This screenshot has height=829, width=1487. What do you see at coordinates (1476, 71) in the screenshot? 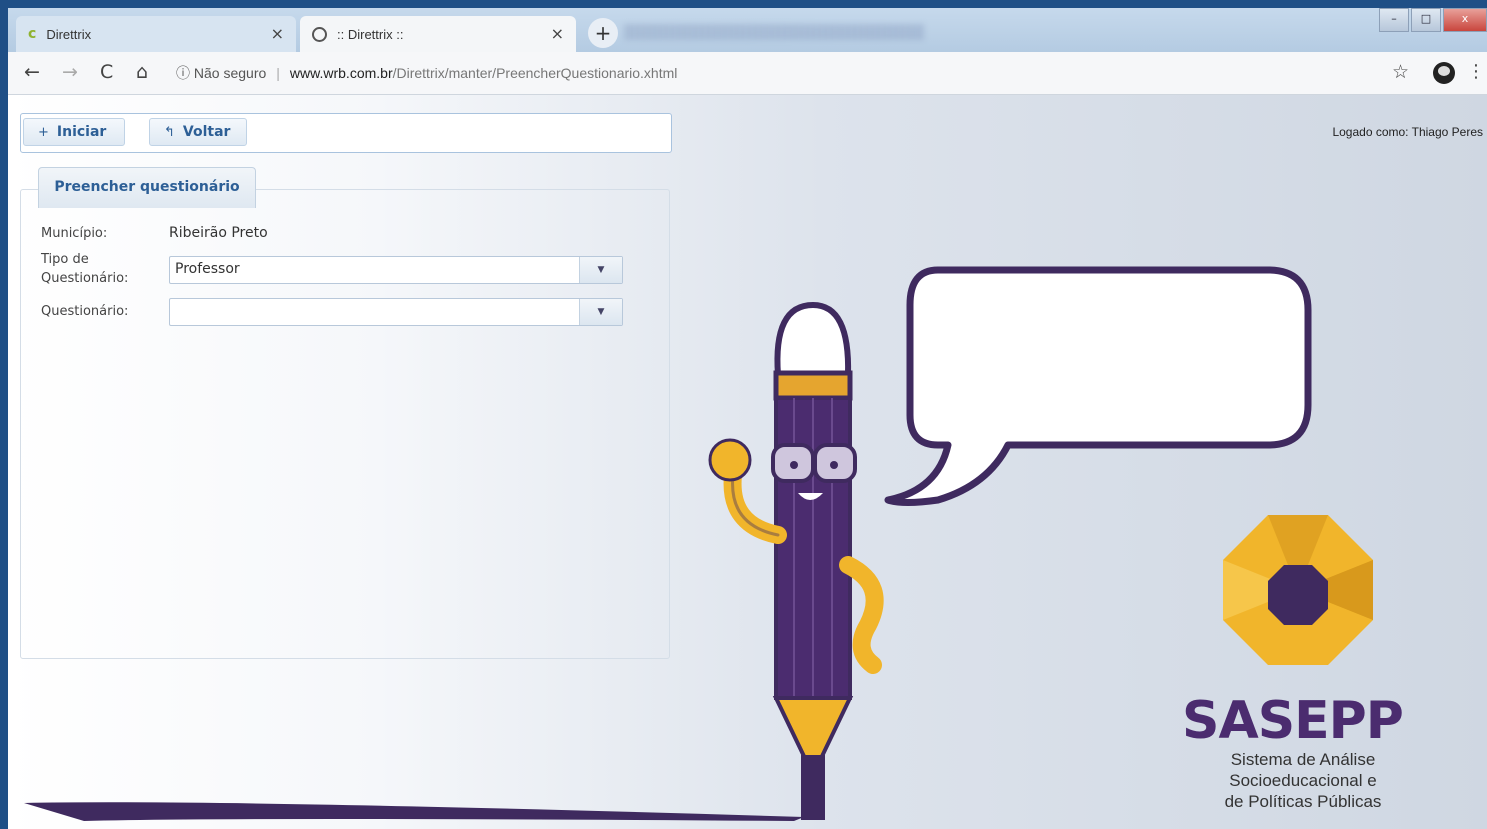
I see `browser-menu-icon: ⋮` at bounding box center [1476, 71].